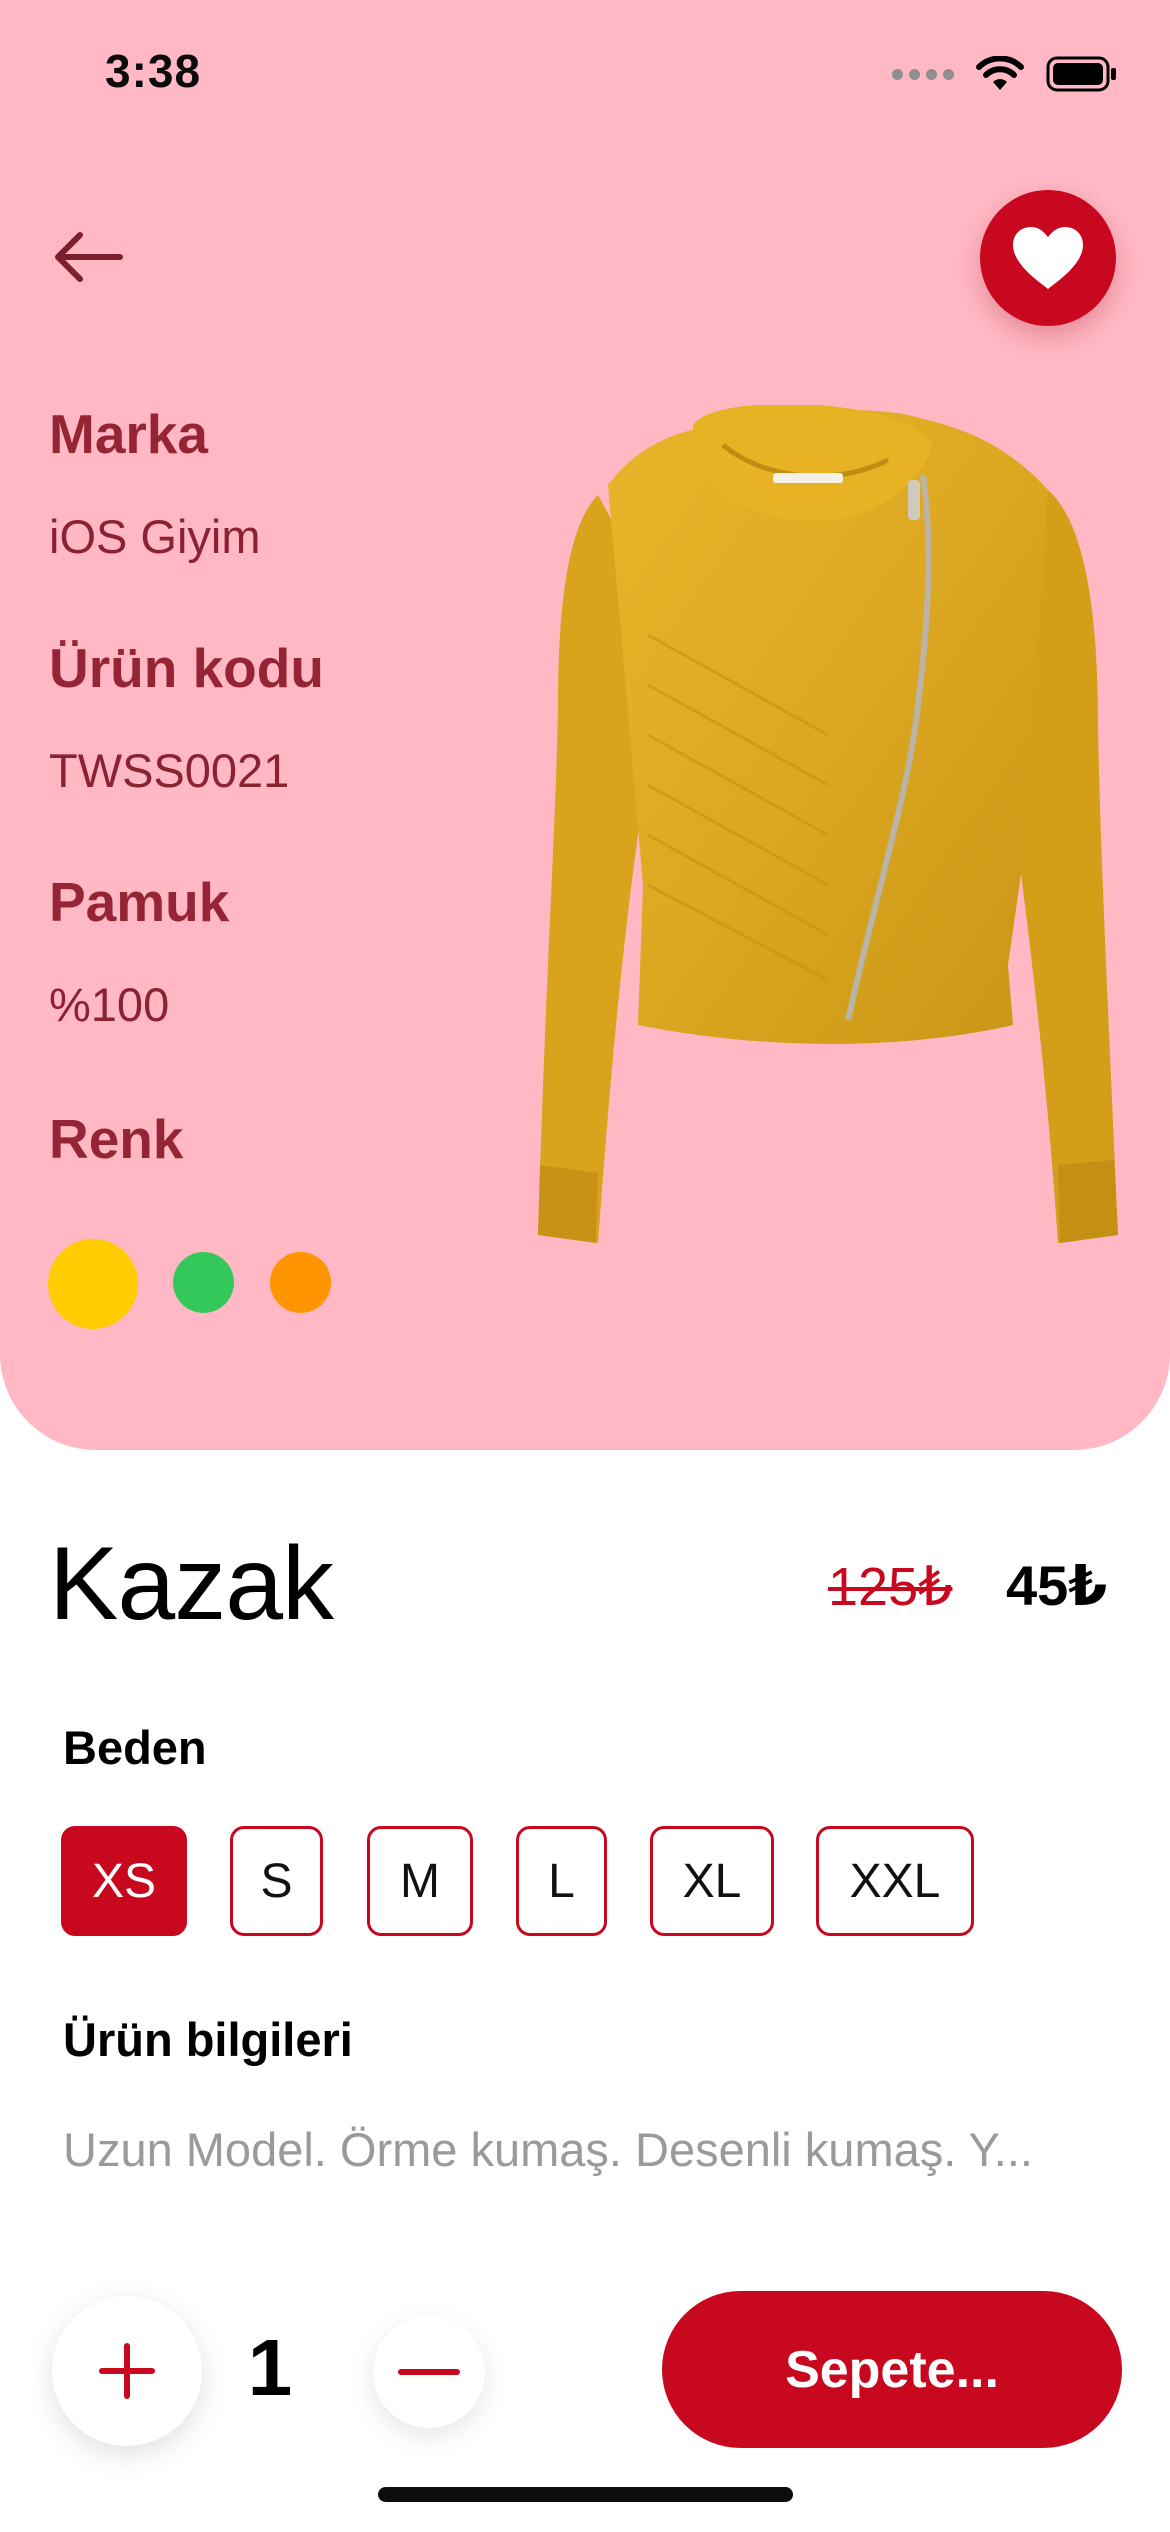 This screenshot has width=1170, height=2532. What do you see at coordinates (135, 1747) in the screenshot?
I see `size-heading: Beden` at bounding box center [135, 1747].